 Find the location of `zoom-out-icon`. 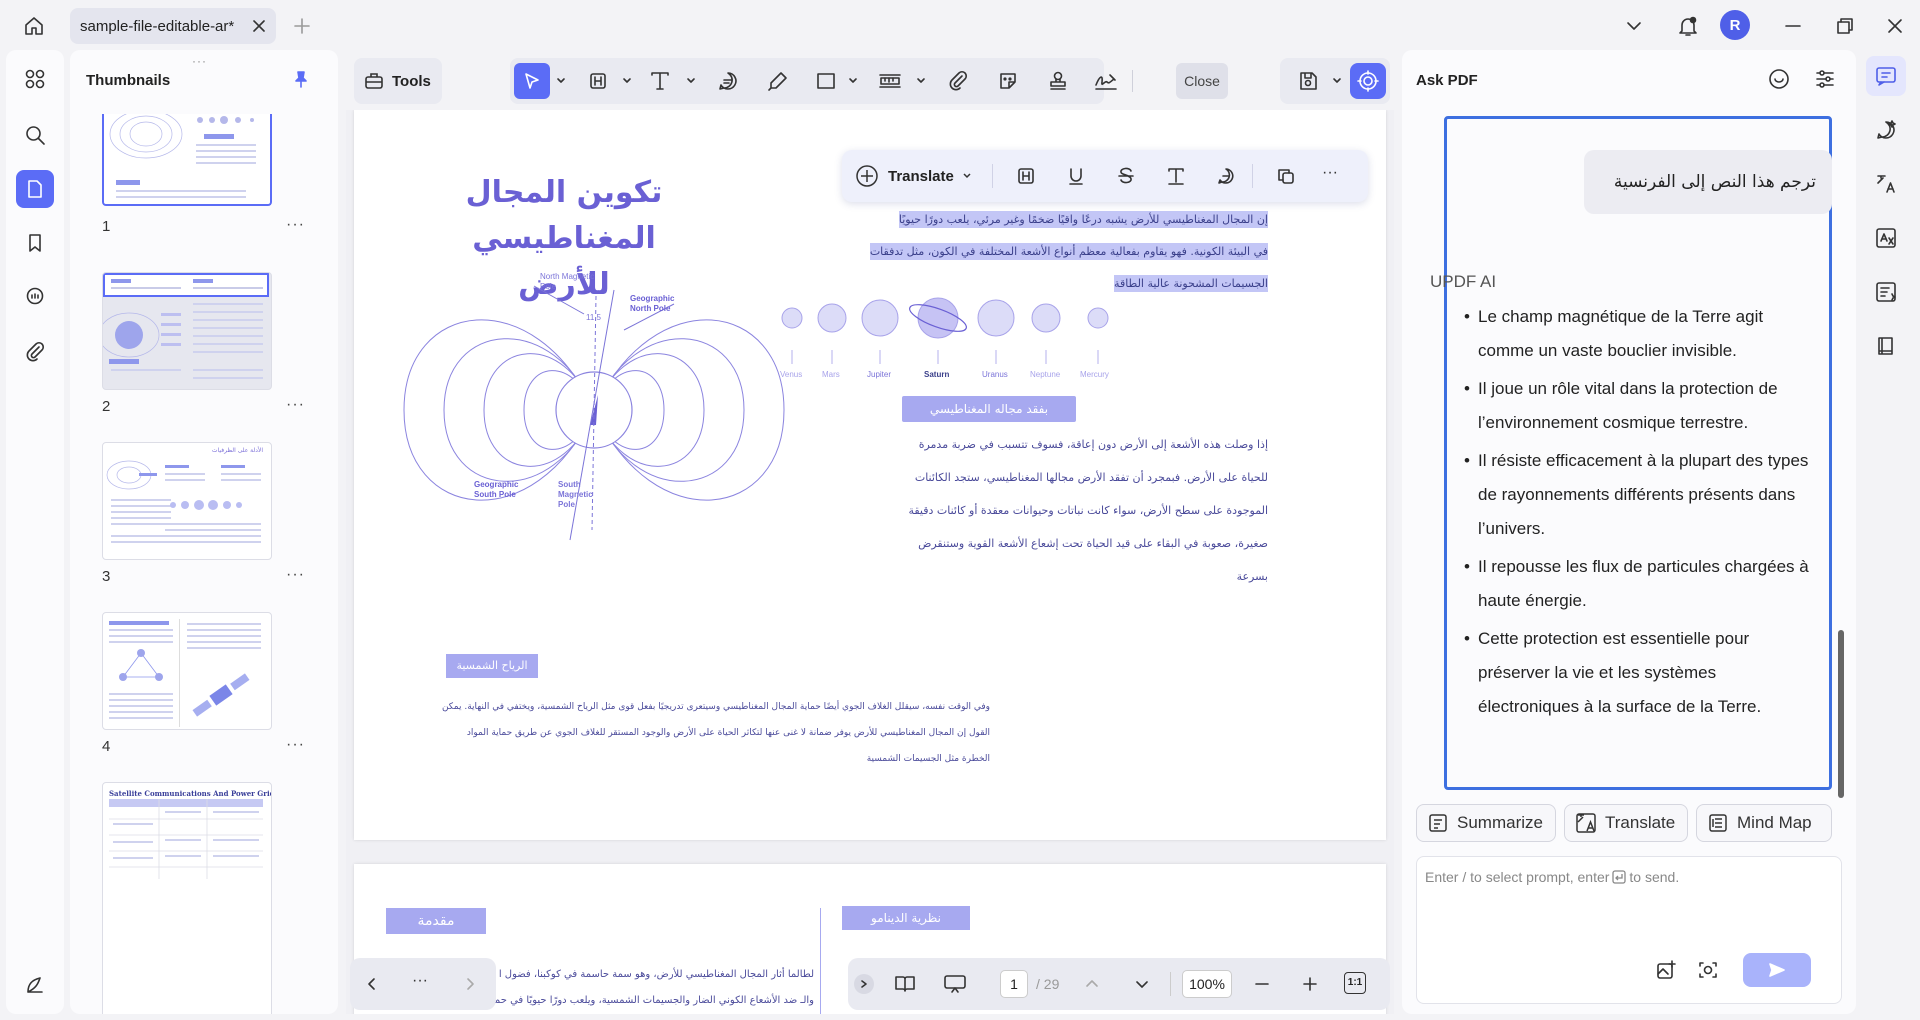

zoom-out-icon is located at coordinates (1262, 984).